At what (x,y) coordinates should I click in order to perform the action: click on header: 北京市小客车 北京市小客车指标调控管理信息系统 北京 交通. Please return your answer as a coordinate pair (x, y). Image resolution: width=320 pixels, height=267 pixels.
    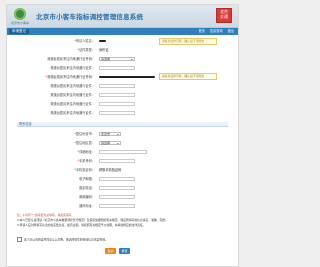
    Looking at the image, I should click on (122, 16).